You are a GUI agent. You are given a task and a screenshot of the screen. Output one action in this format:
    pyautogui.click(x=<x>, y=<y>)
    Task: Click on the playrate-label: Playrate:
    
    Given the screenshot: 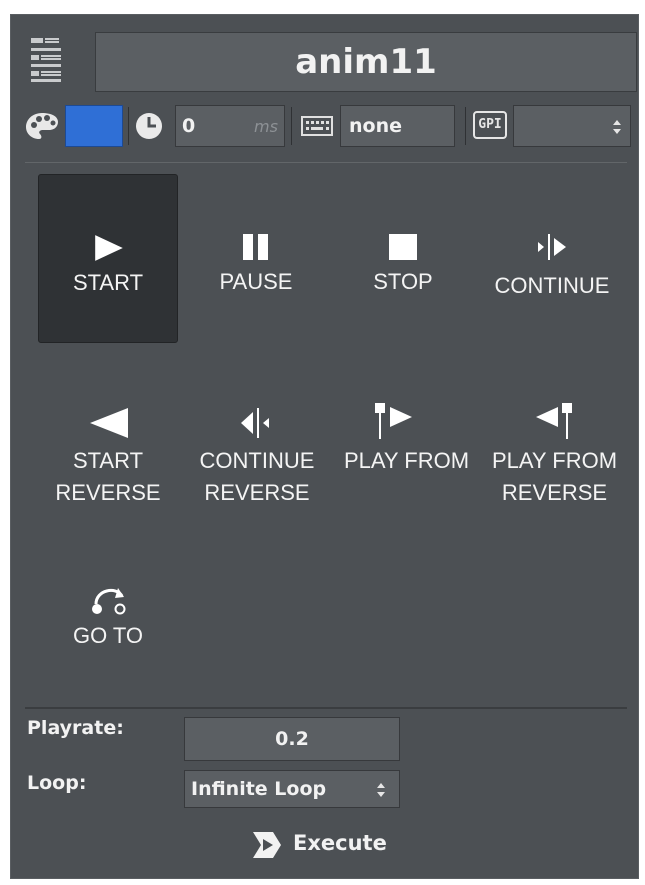 What is the action you would take?
    pyautogui.click(x=75, y=728)
    